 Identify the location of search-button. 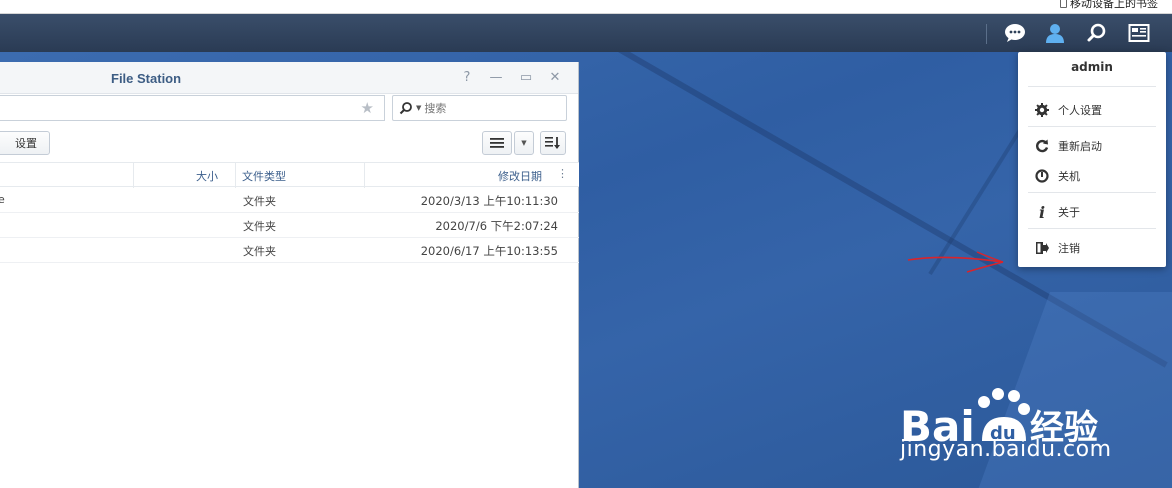
(1097, 33).